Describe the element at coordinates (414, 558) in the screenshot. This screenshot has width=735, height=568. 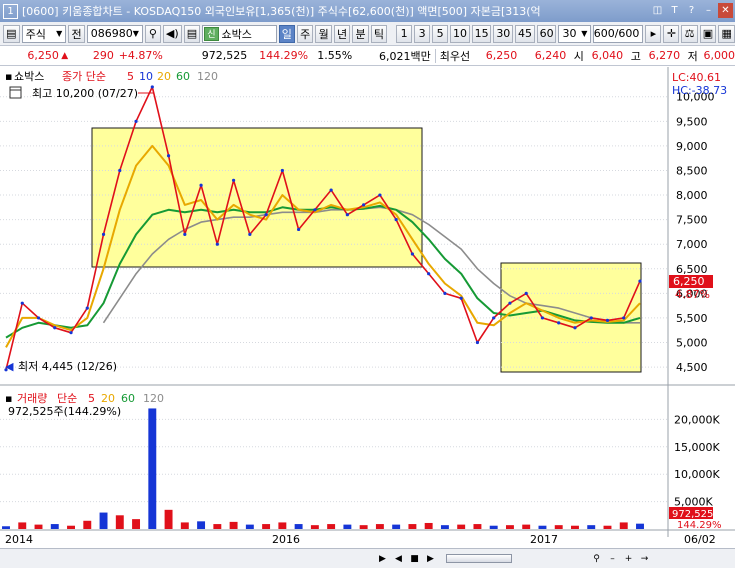
I see `scroll-stop-button: ■` at that location.